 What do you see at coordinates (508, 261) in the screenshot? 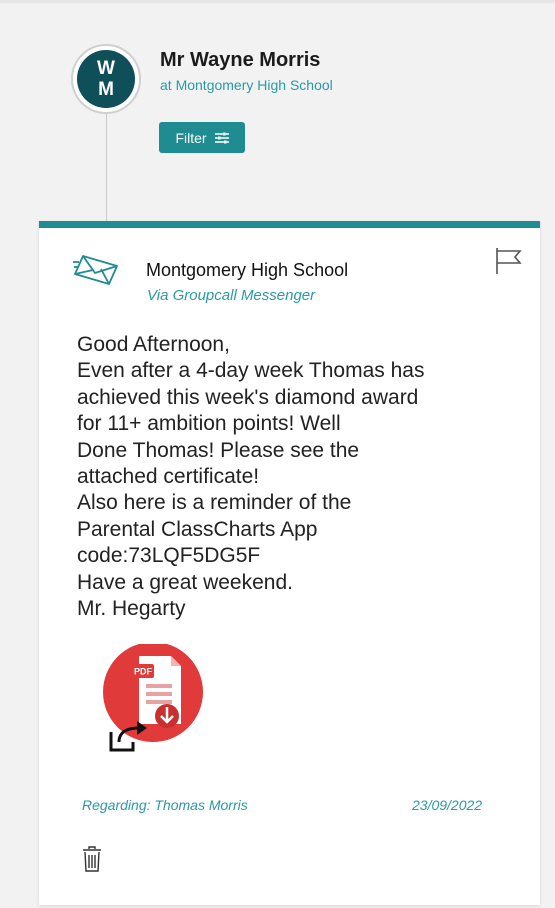
I see `flag-icon` at bounding box center [508, 261].